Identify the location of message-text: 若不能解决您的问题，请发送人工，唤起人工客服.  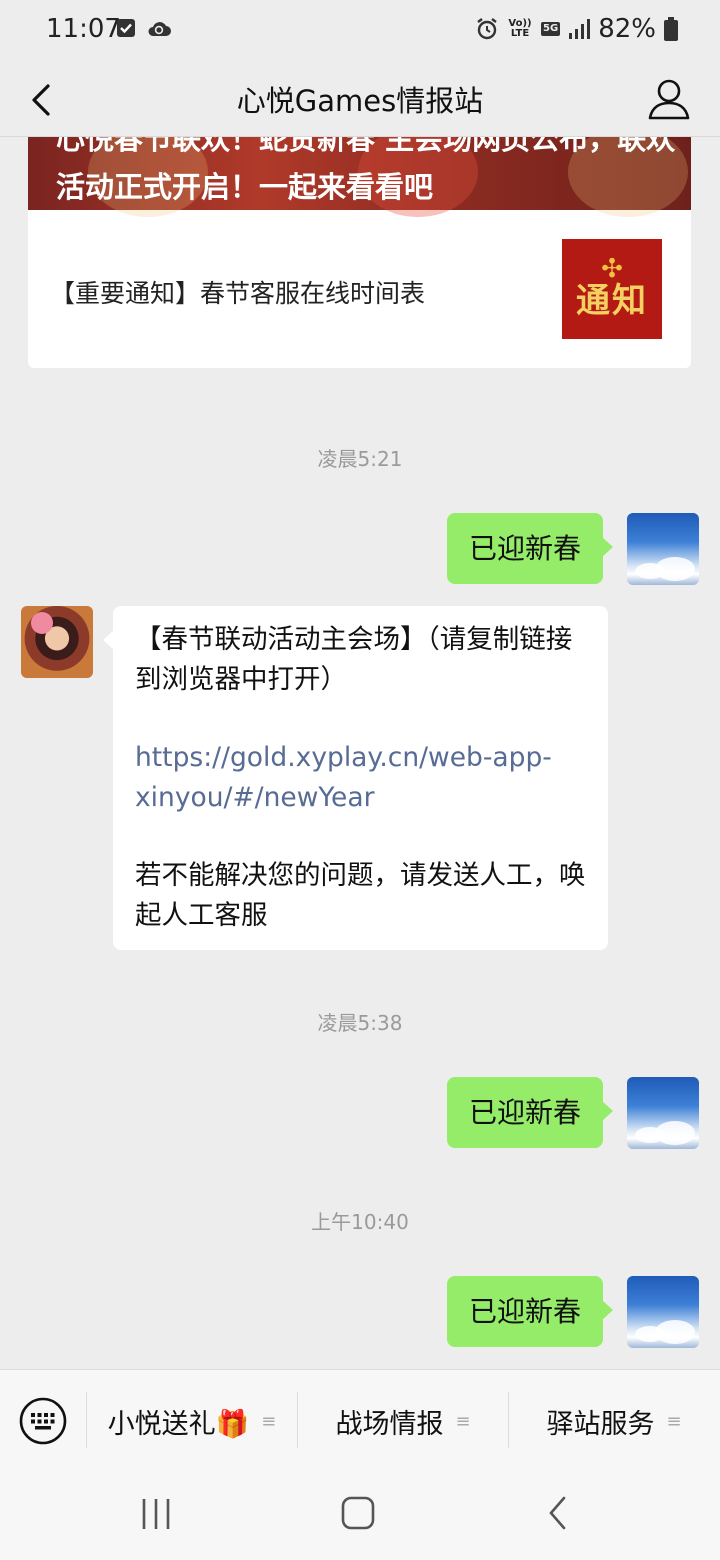
(360, 895).